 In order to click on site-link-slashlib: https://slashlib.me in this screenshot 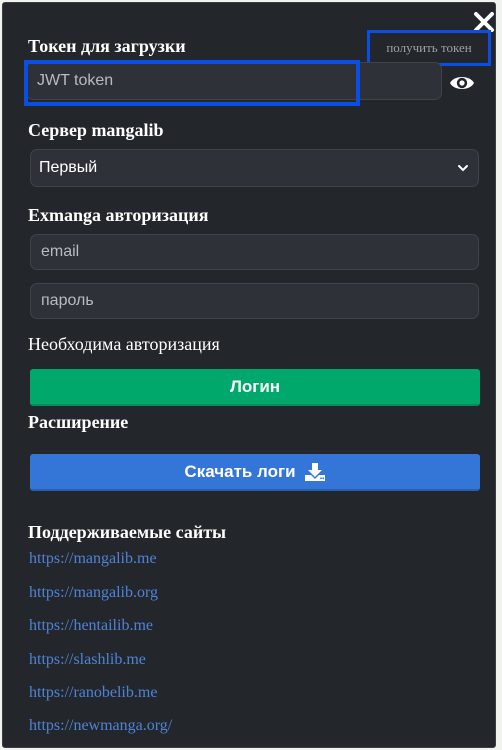, I will do `click(87, 660)`.